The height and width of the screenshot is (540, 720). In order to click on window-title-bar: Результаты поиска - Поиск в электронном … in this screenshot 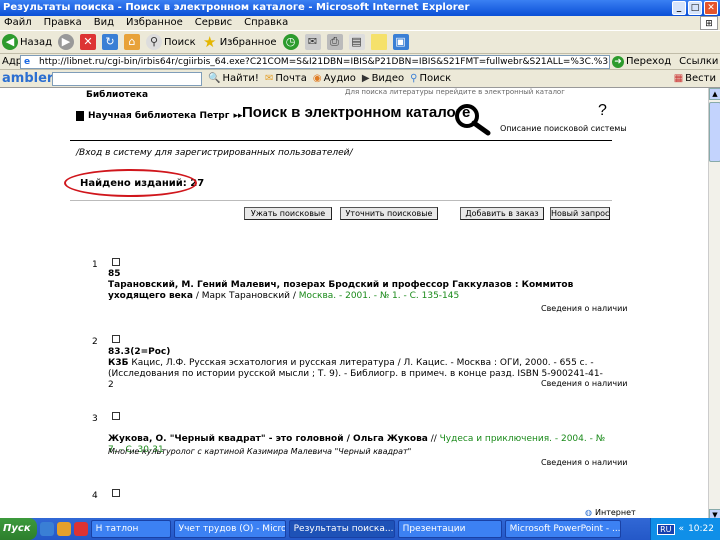, I will do `click(360, 8)`.